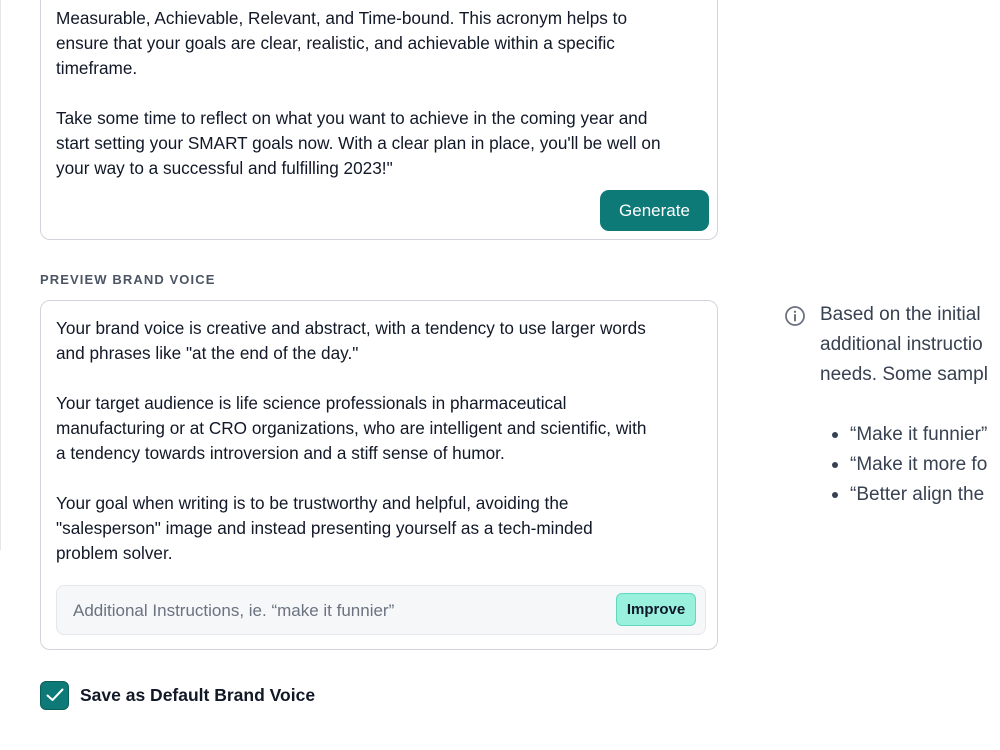 Image resolution: width=1000 pixels, height=750 pixels. I want to click on info-icon, so click(795, 316).